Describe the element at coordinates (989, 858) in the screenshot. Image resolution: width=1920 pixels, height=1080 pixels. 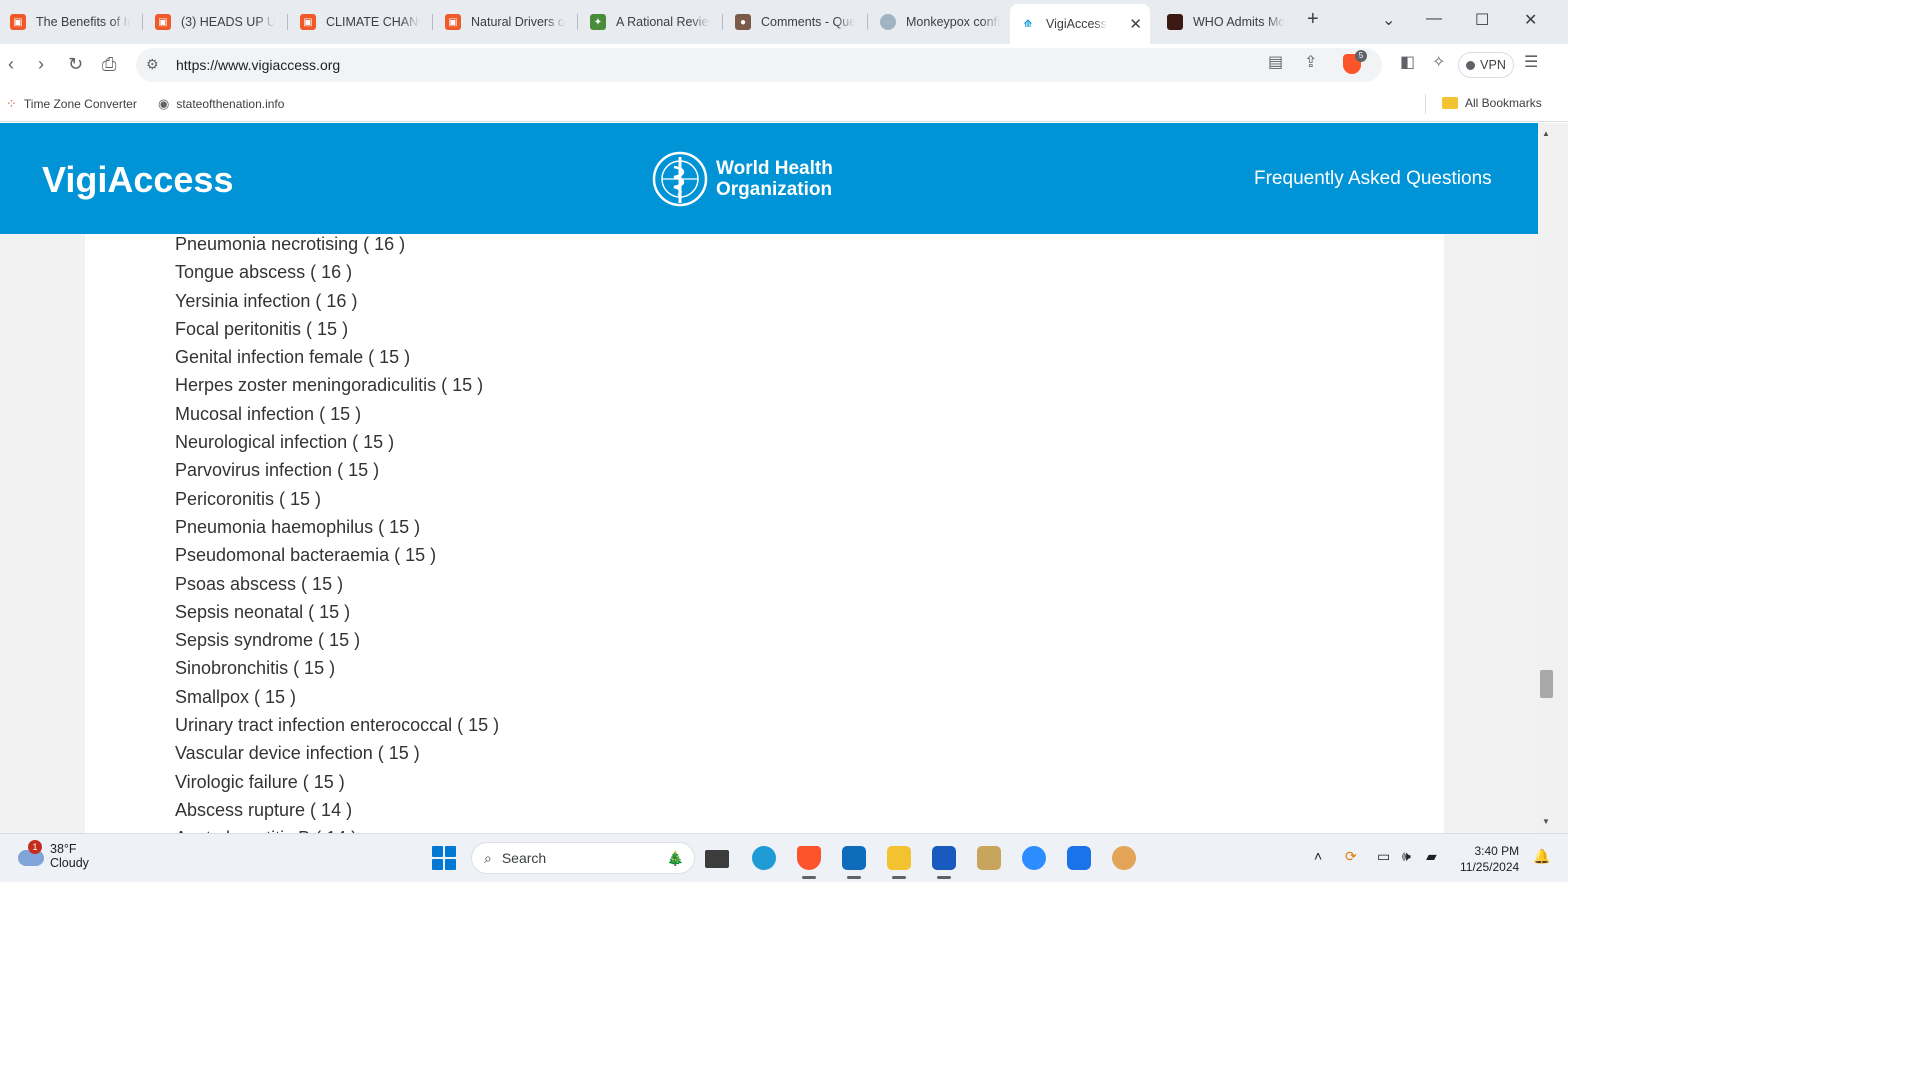
I see `app-icon` at that location.